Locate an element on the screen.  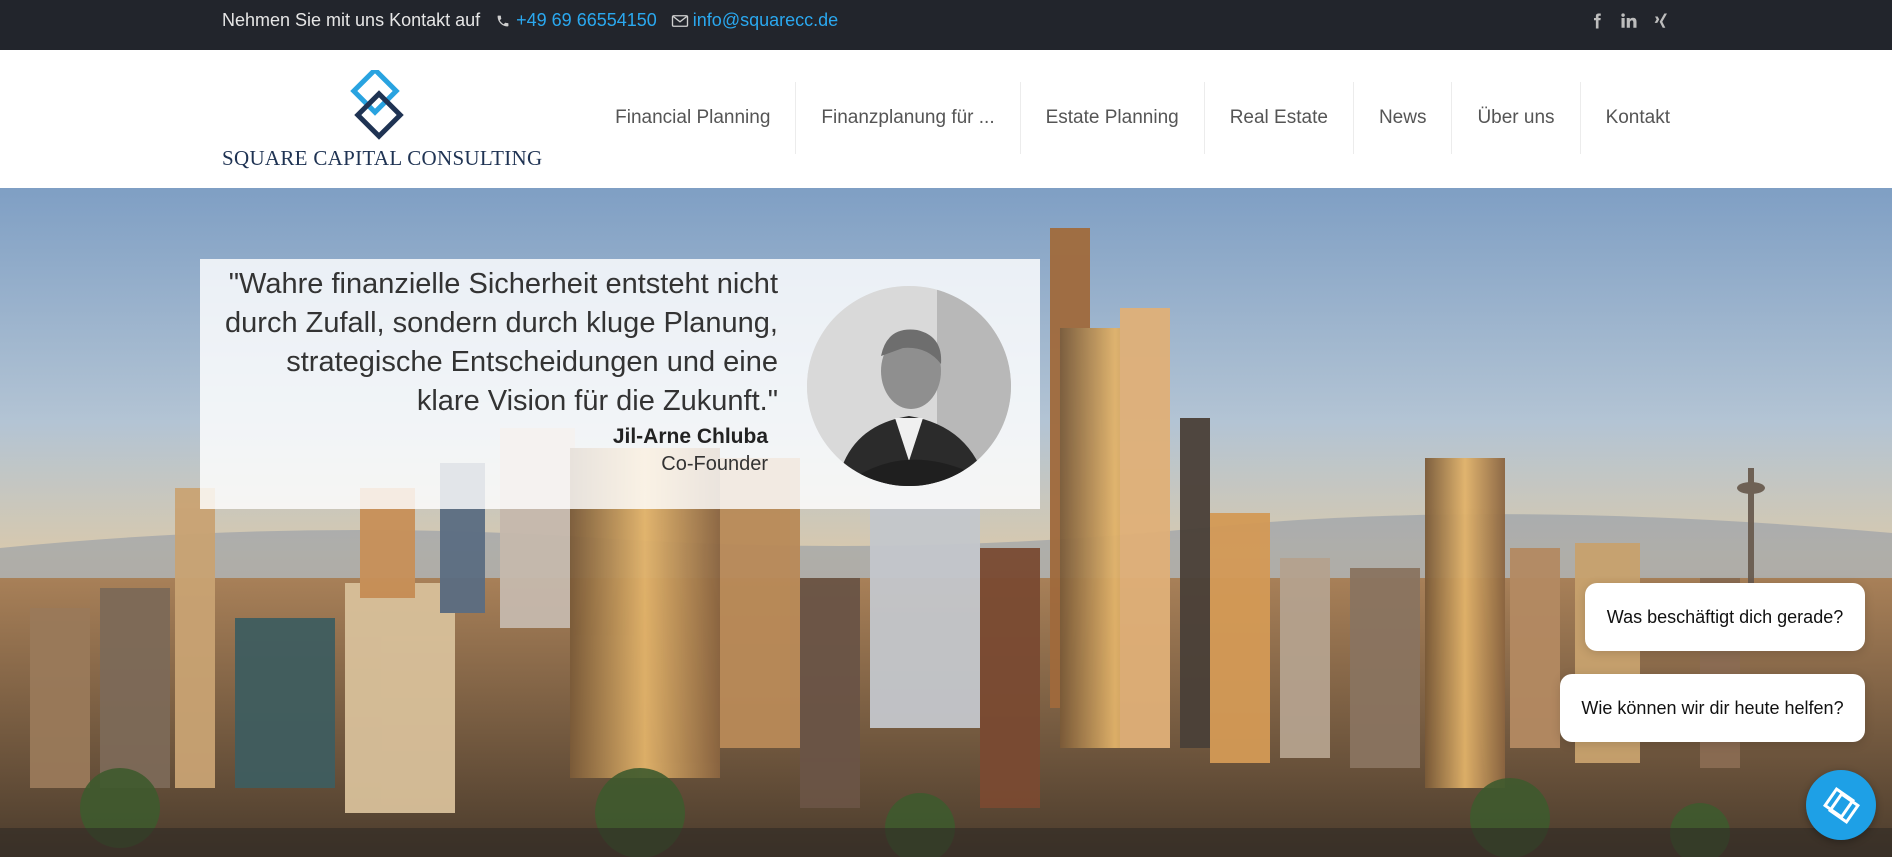
facebook-icon is located at coordinates (1597, 21).